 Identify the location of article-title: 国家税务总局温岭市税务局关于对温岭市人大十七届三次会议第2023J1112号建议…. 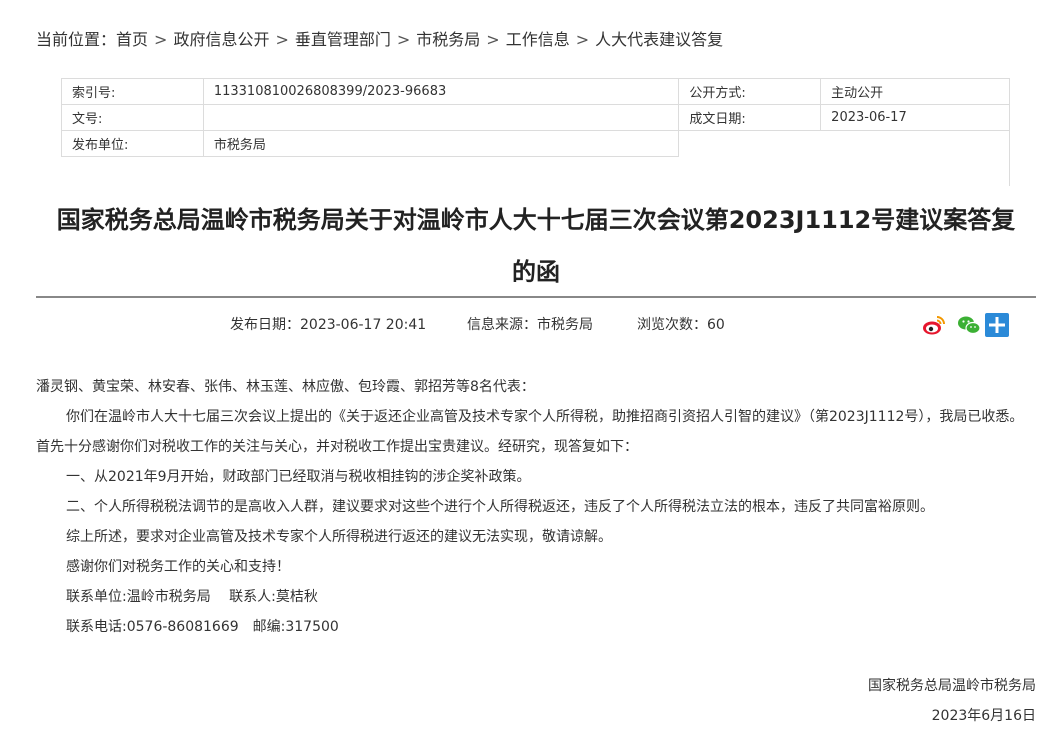
(536, 246).